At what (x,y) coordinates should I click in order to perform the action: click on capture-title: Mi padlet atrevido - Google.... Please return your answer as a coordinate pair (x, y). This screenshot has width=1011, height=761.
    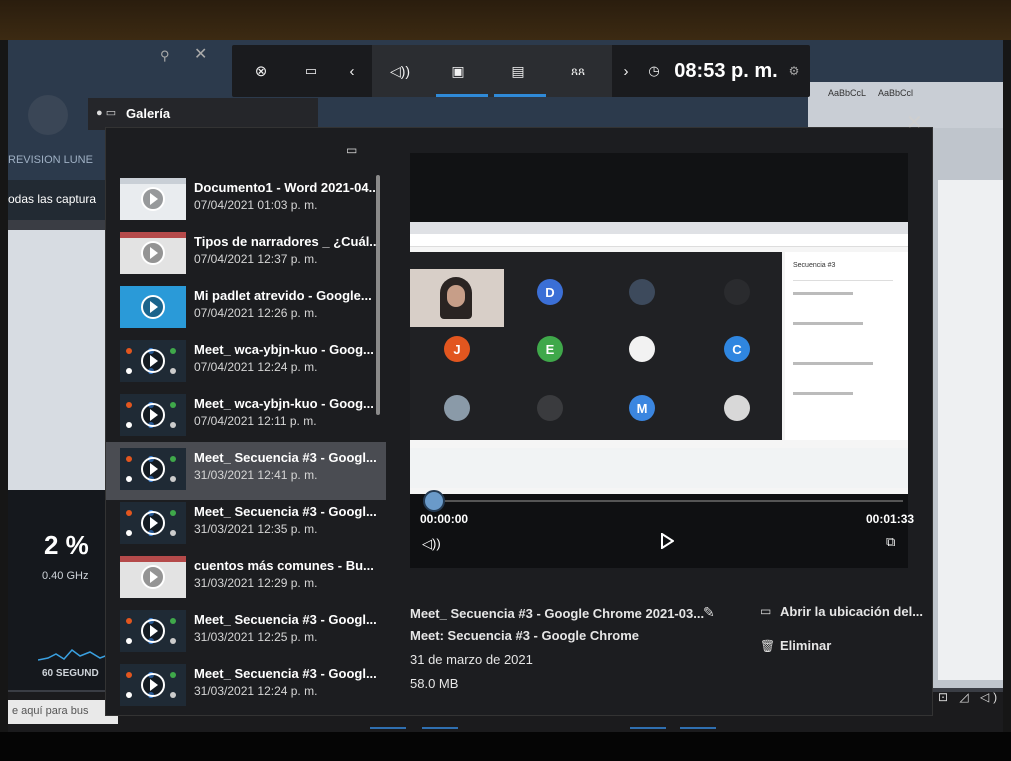
    Looking at the image, I should click on (283, 295).